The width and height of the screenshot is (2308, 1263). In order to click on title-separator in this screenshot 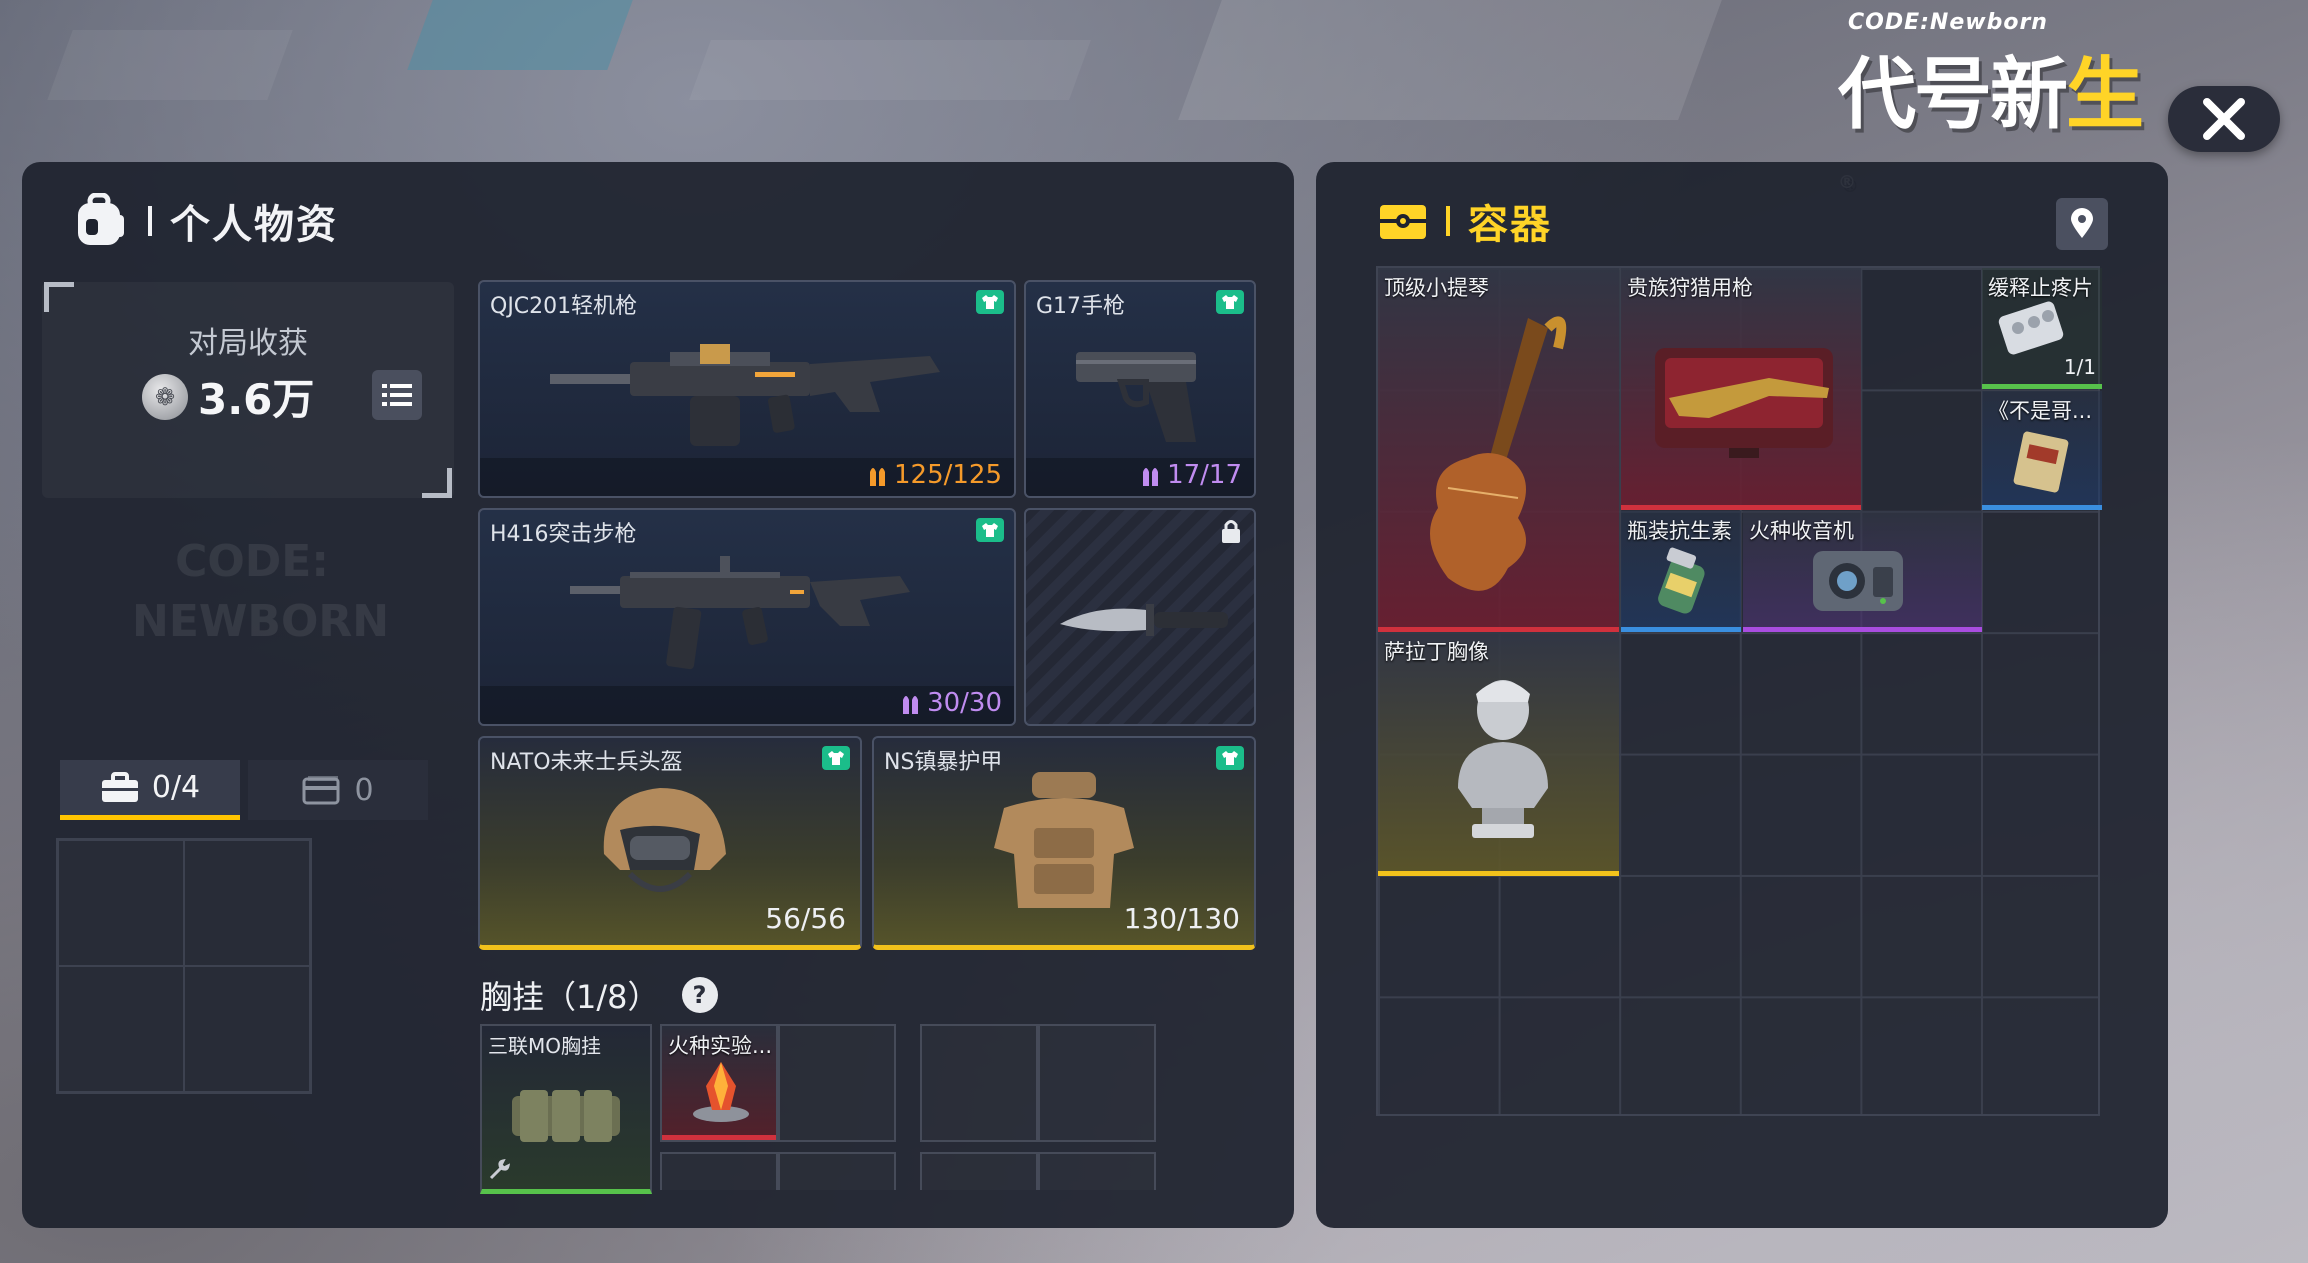, I will do `click(1448, 221)`.